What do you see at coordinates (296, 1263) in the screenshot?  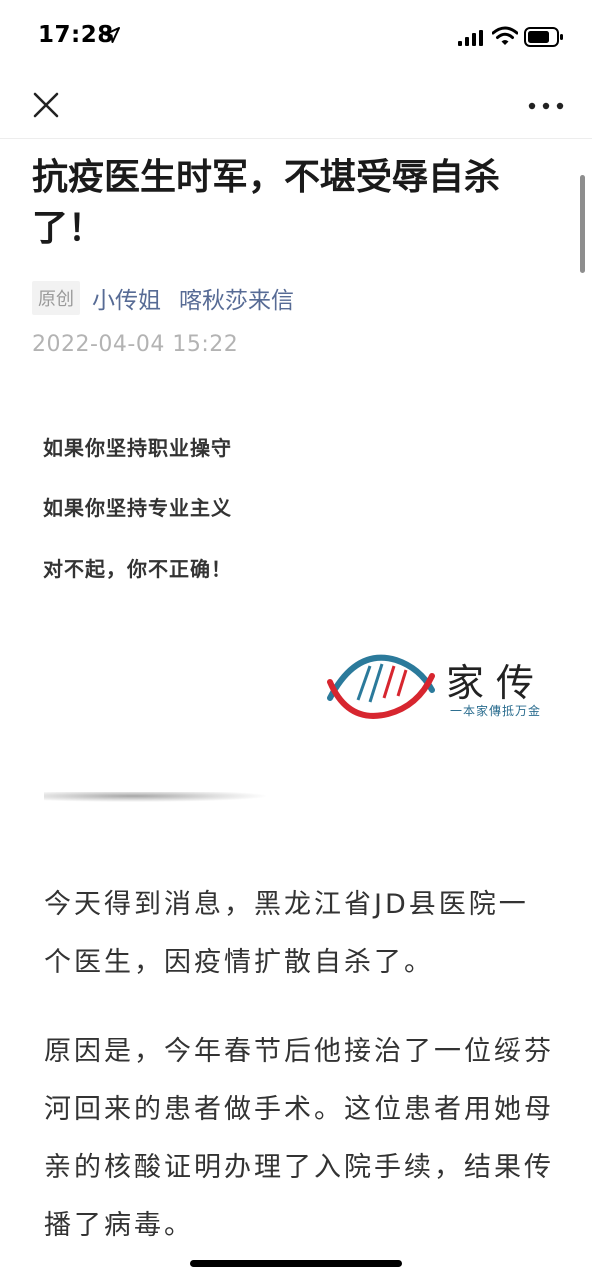 I see `home-indicator` at bounding box center [296, 1263].